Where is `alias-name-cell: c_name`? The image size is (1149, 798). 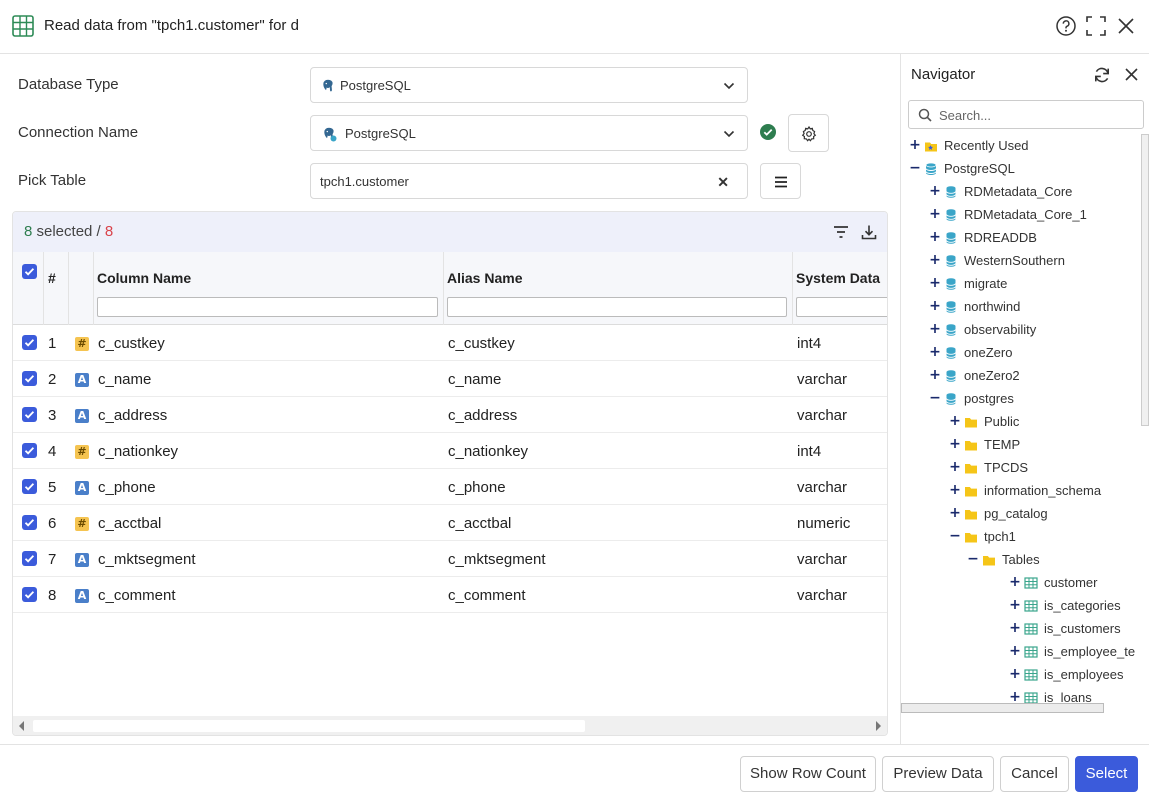
alias-name-cell: c_name is located at coordinates (474, 379).